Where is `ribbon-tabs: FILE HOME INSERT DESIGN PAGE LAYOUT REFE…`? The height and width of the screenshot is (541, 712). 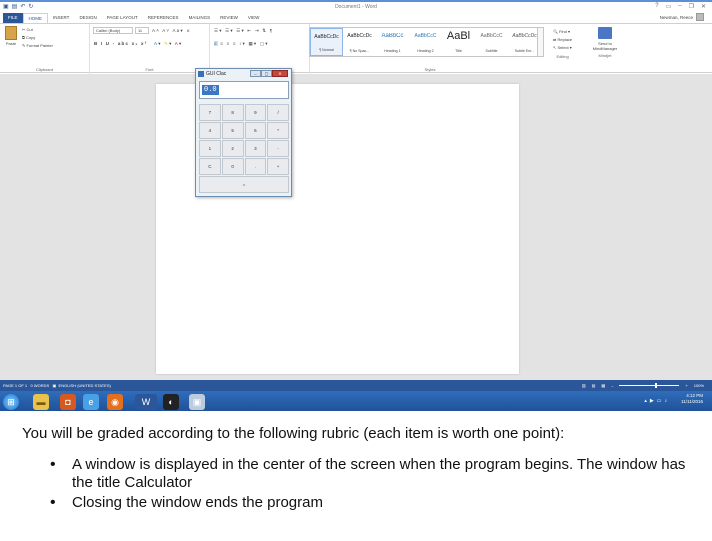
ribbon-tabs: FILE HOME INSERT DESIGN PAGE LAYOUT REFE… is located at coordinates (356, 18).